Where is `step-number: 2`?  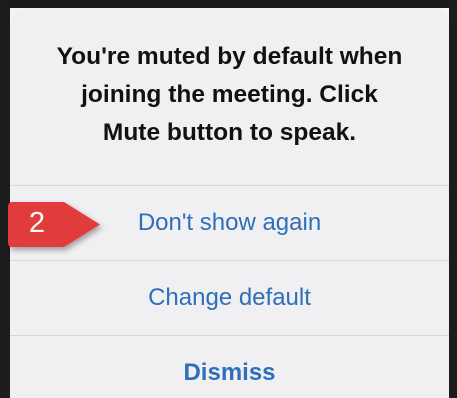
step-number: 2 is located at coordinates (37, 223).